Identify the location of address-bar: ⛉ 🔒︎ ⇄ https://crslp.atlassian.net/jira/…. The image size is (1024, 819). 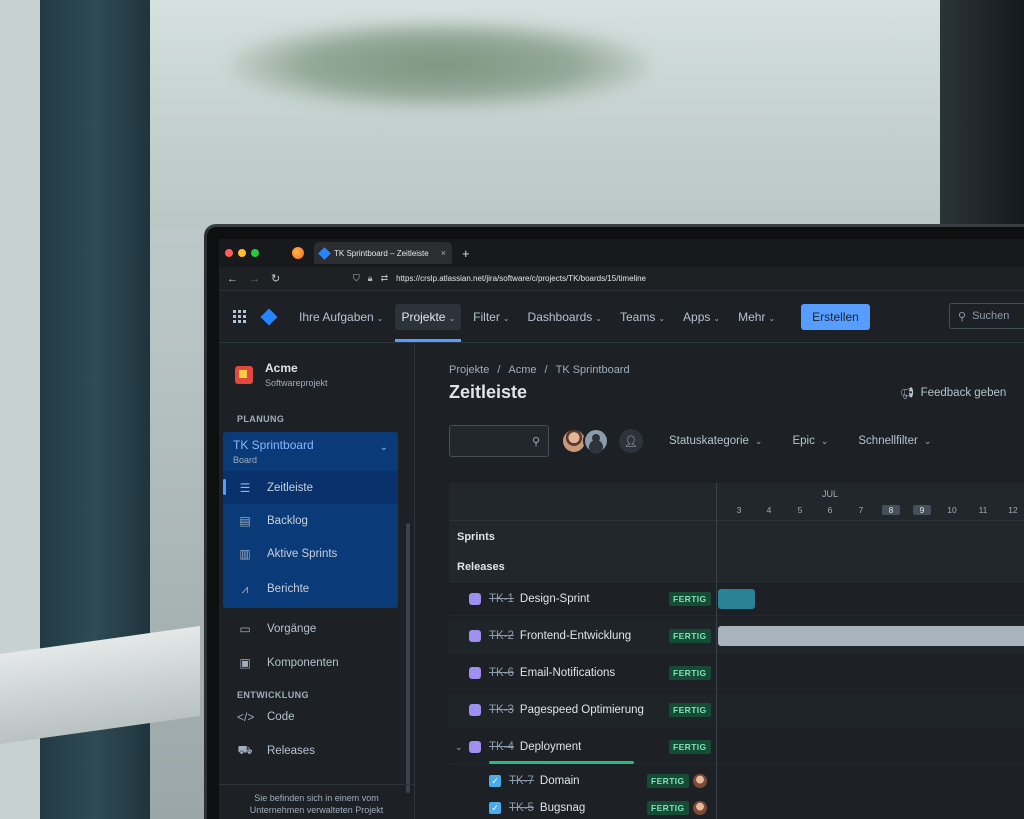
(499, 278).